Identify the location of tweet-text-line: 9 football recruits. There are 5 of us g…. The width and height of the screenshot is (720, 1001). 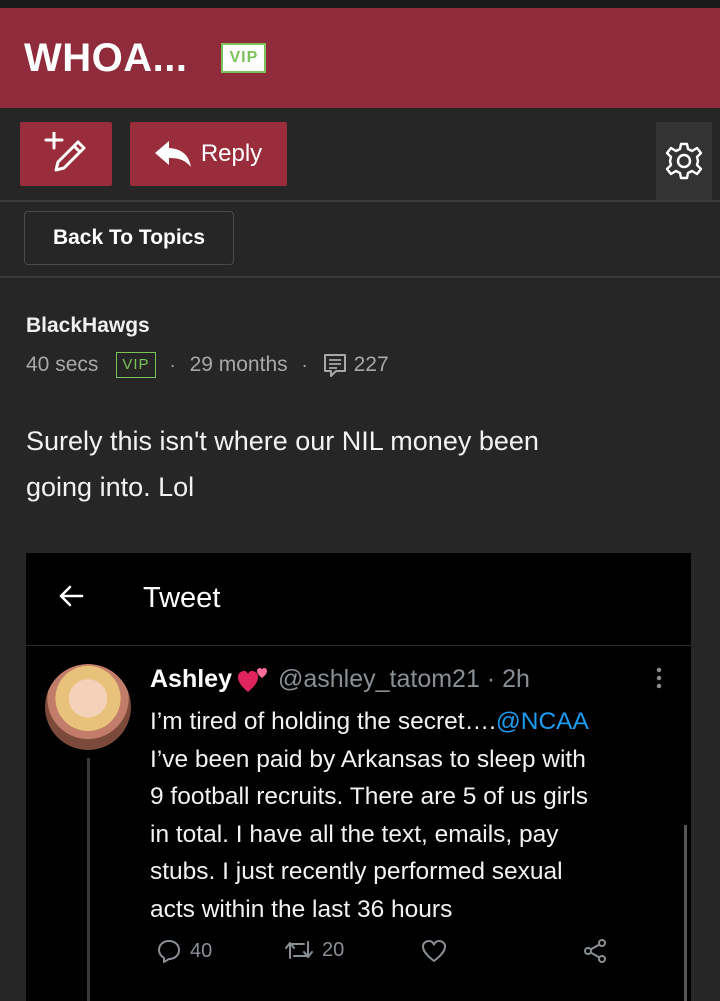
(369, 796).